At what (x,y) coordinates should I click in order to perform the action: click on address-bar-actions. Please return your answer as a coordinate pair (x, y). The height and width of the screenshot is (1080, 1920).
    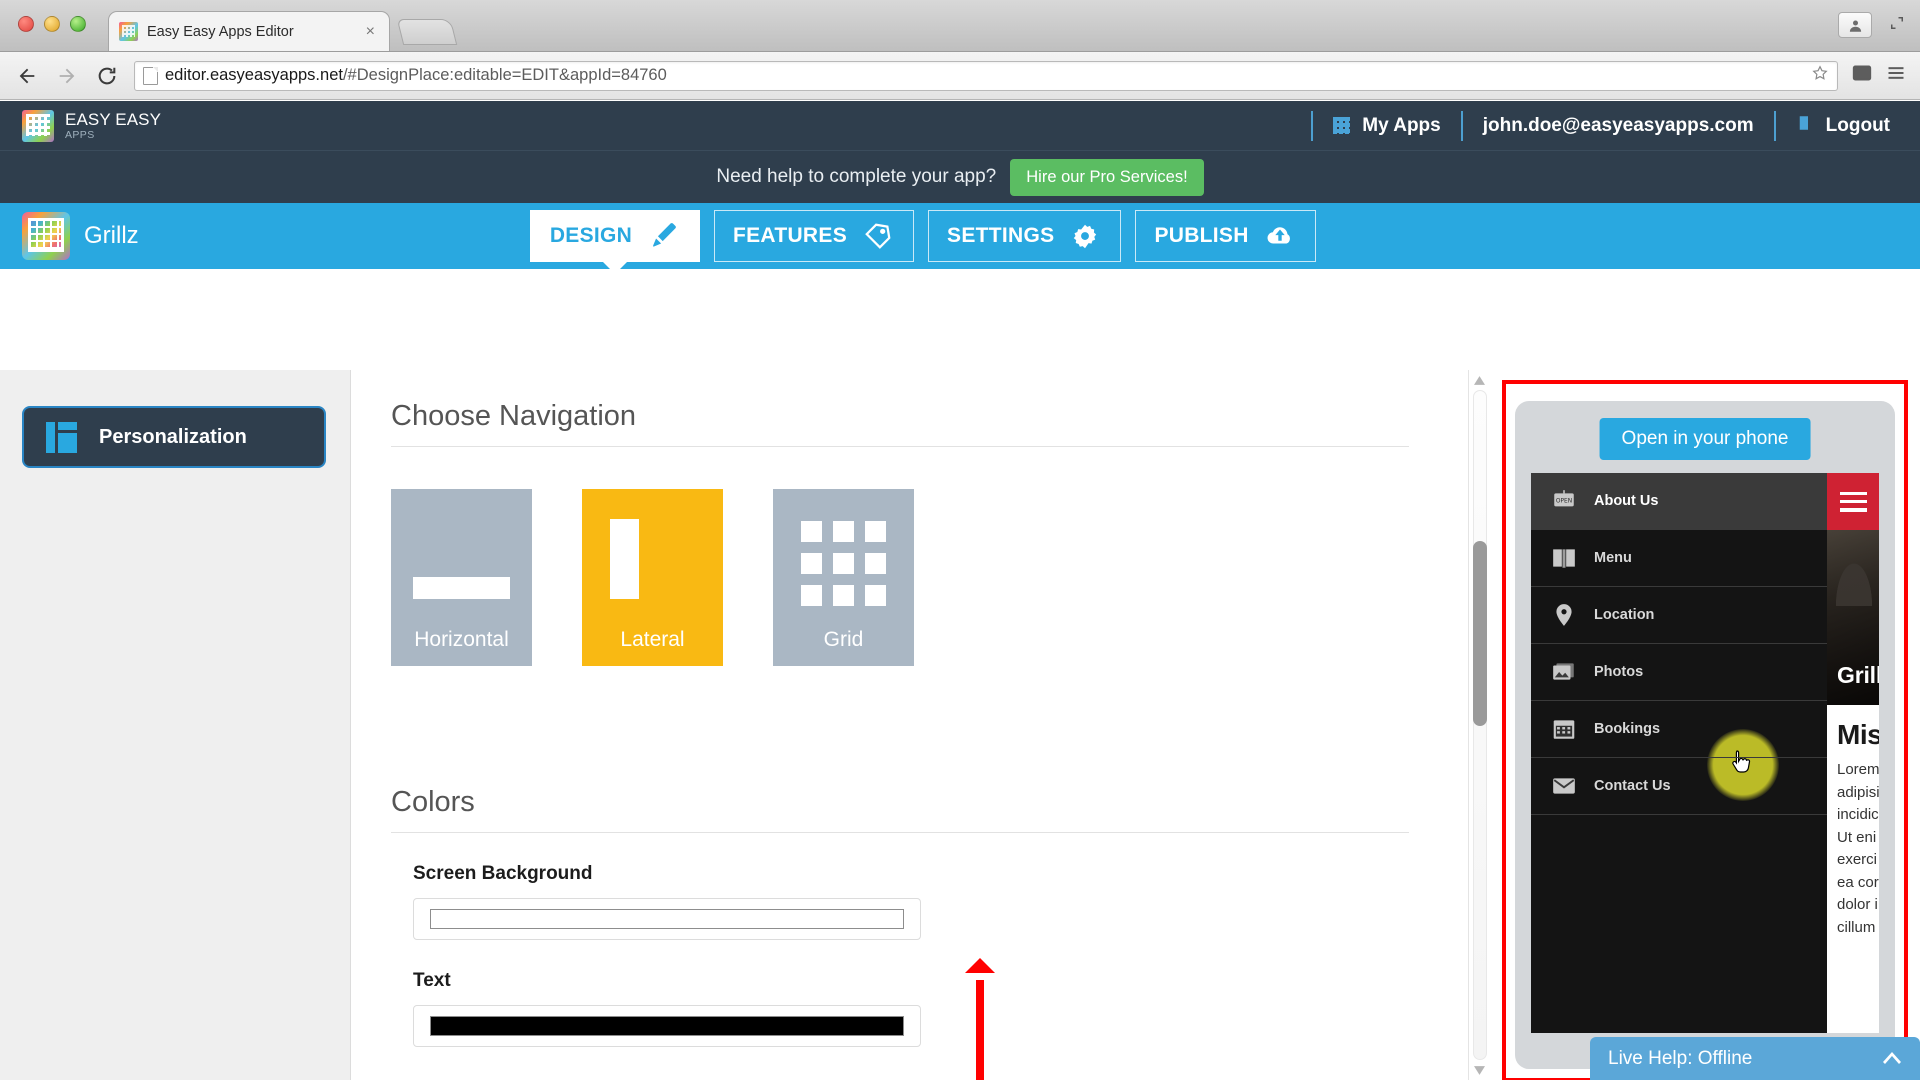
    Looking at the image, I should click on (1820, 75).